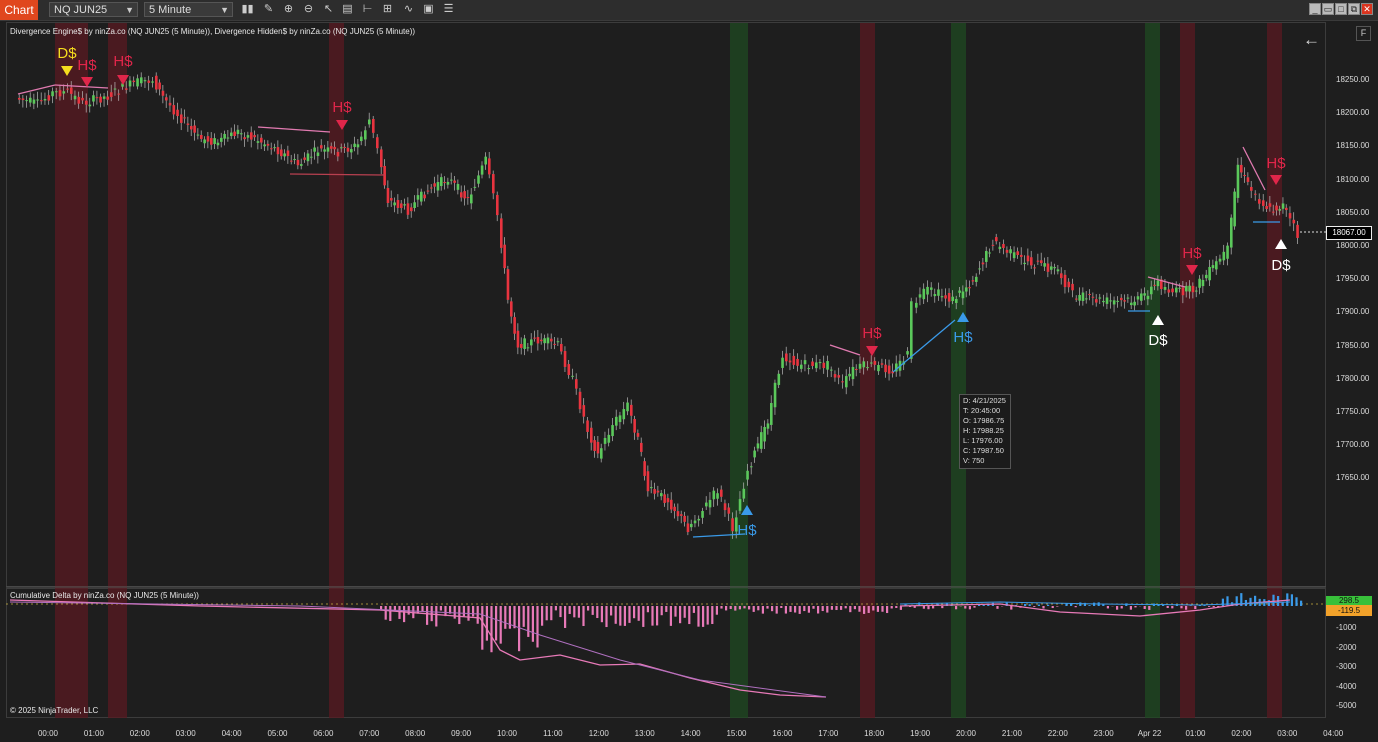 The height and width of the screenshot is (742, 1378). I want to click on time-tick-label: 15:00, so click(736, 733).